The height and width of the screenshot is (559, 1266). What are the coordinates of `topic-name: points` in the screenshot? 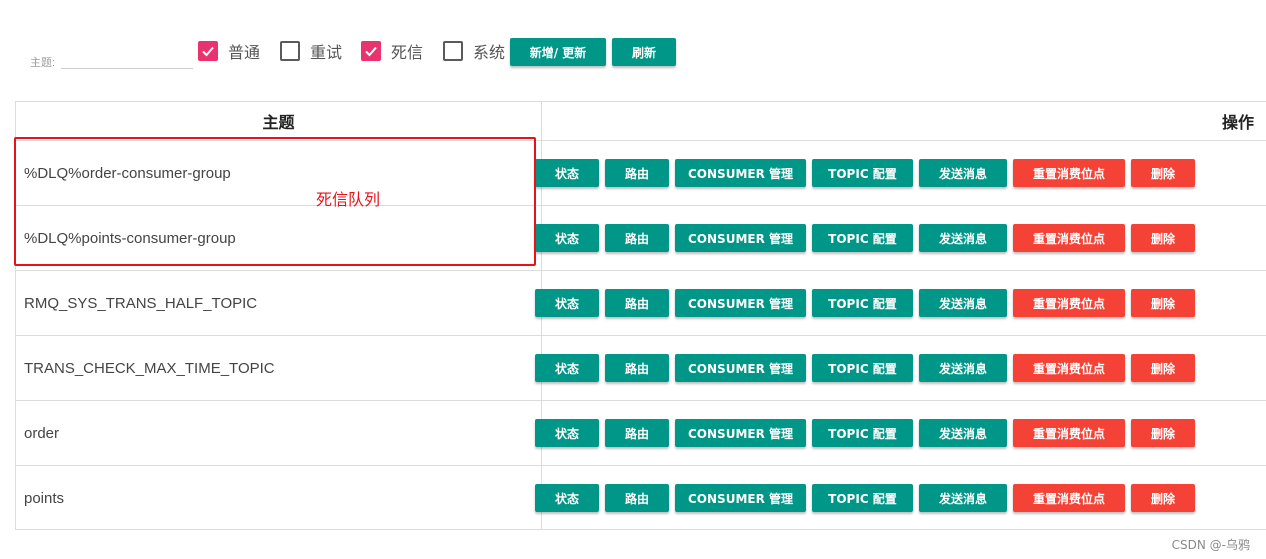 It's located at (44, 498).